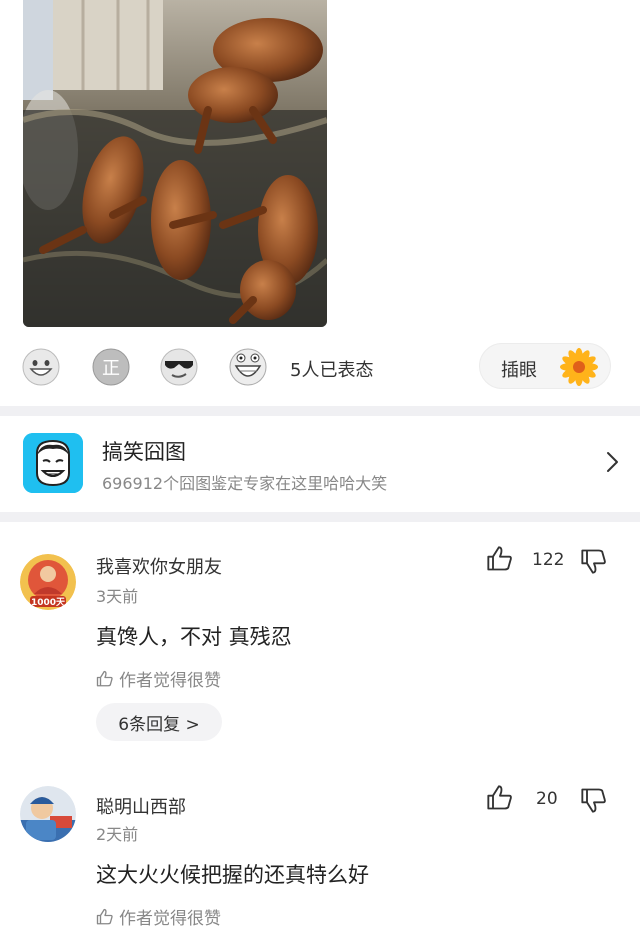 Image resolution: width=640 pixels, height=934 pixels. Describe the element at coordinates (117, 834) in the screenshot. I see `comment-time: 2天前` at that location.